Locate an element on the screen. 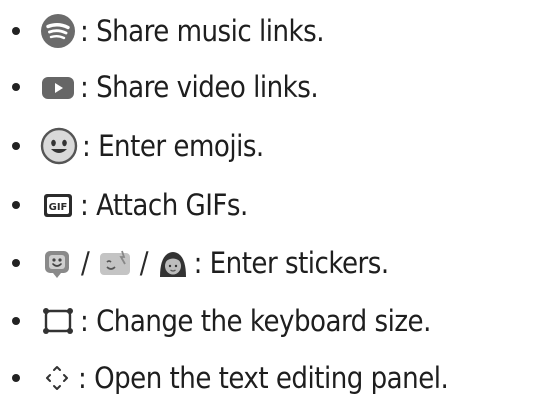  spotify-icon is located at coordinates (58, 31).